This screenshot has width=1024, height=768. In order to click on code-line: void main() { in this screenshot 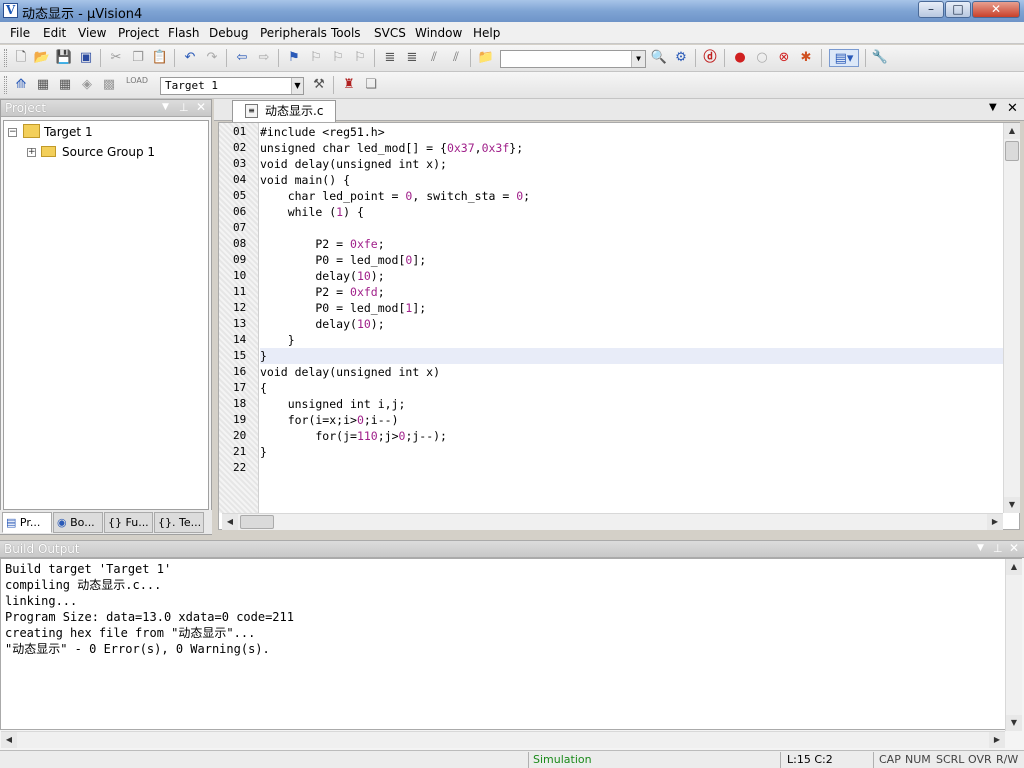, I will do `click(305, 180)`.